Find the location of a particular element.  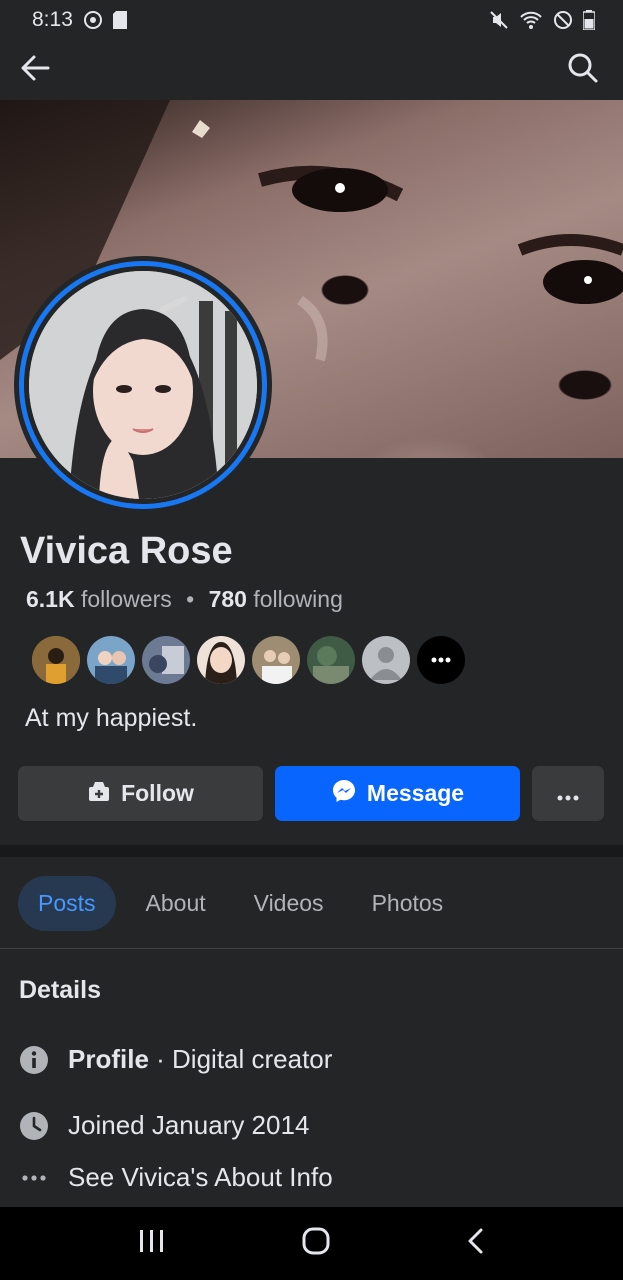

profile-name: Vivica Rose is located at coordinates (126, 551).